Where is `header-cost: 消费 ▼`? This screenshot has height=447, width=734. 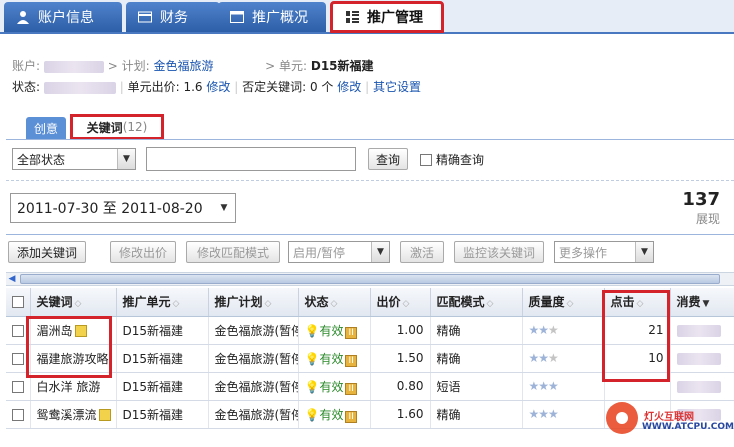 header-cost: 消费 ▼ is located at coordinates (702, 302).